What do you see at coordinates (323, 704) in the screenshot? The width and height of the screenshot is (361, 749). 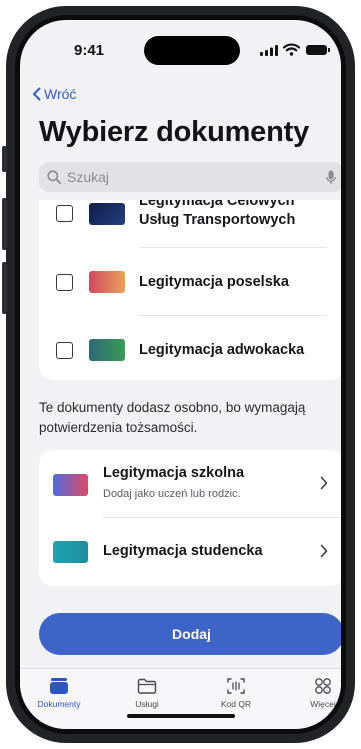 I see `tab-label: Więcej` at bounding box center [323, 704].